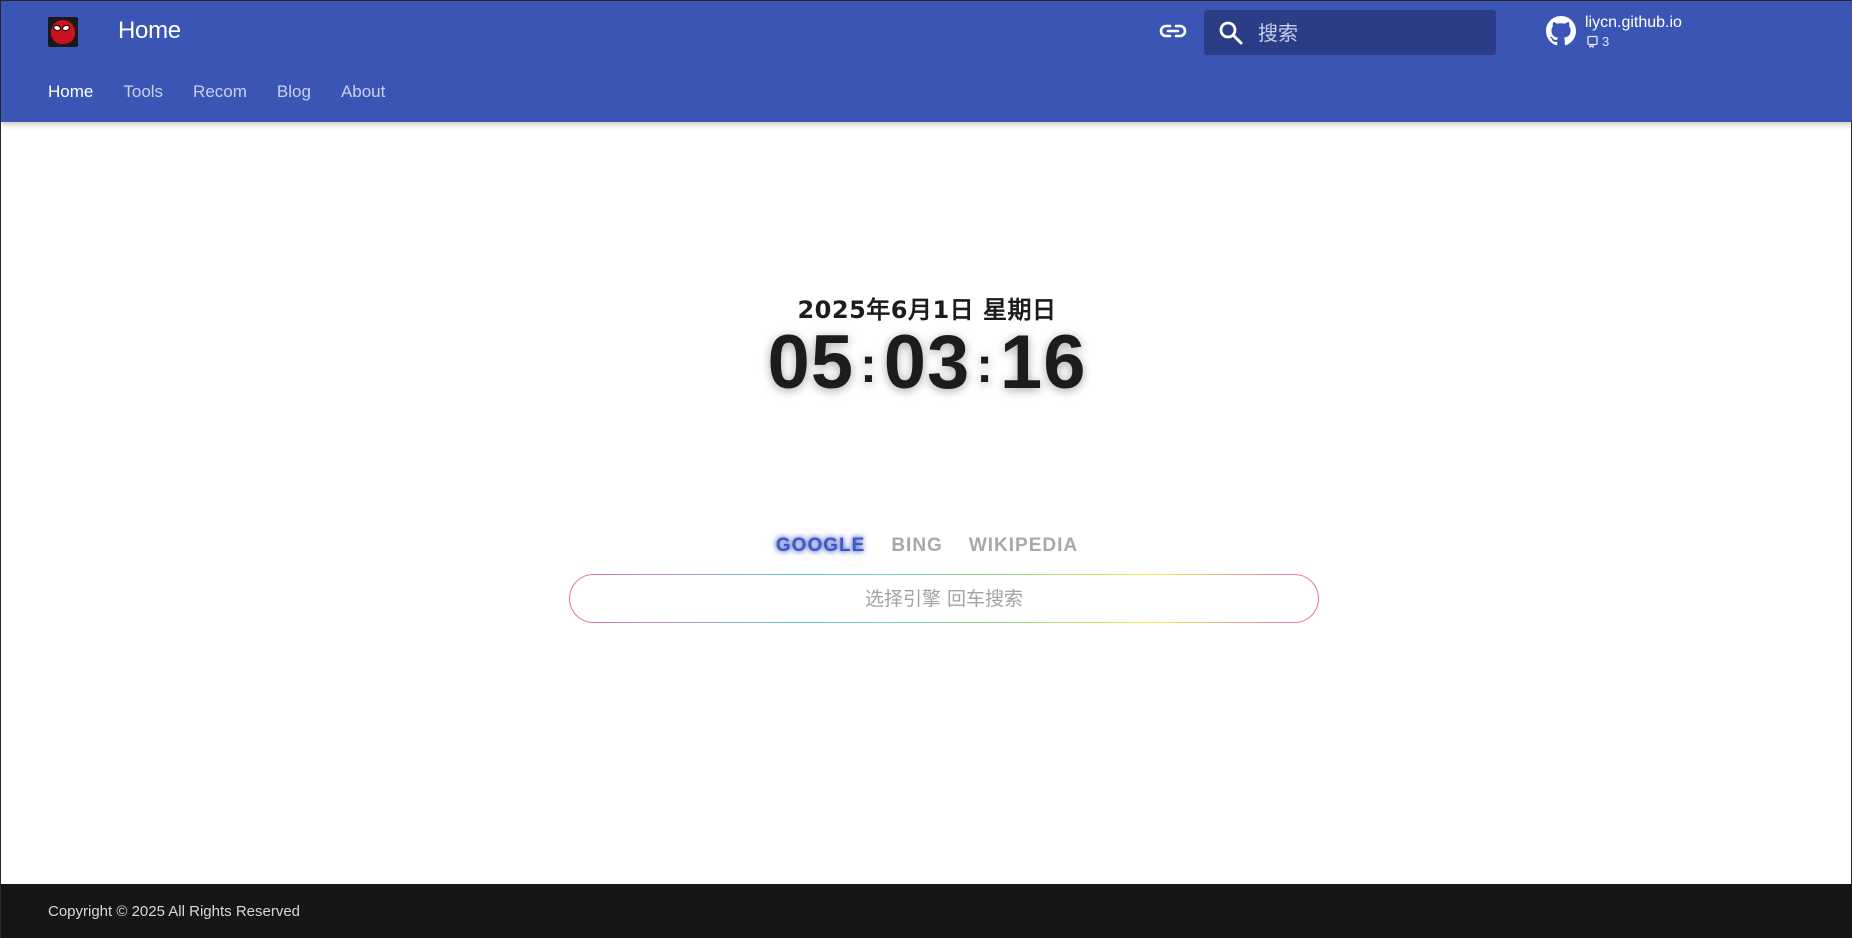 The image size is (1852, 938). I want to click on nav-item-home: Home, so click(70, 92).